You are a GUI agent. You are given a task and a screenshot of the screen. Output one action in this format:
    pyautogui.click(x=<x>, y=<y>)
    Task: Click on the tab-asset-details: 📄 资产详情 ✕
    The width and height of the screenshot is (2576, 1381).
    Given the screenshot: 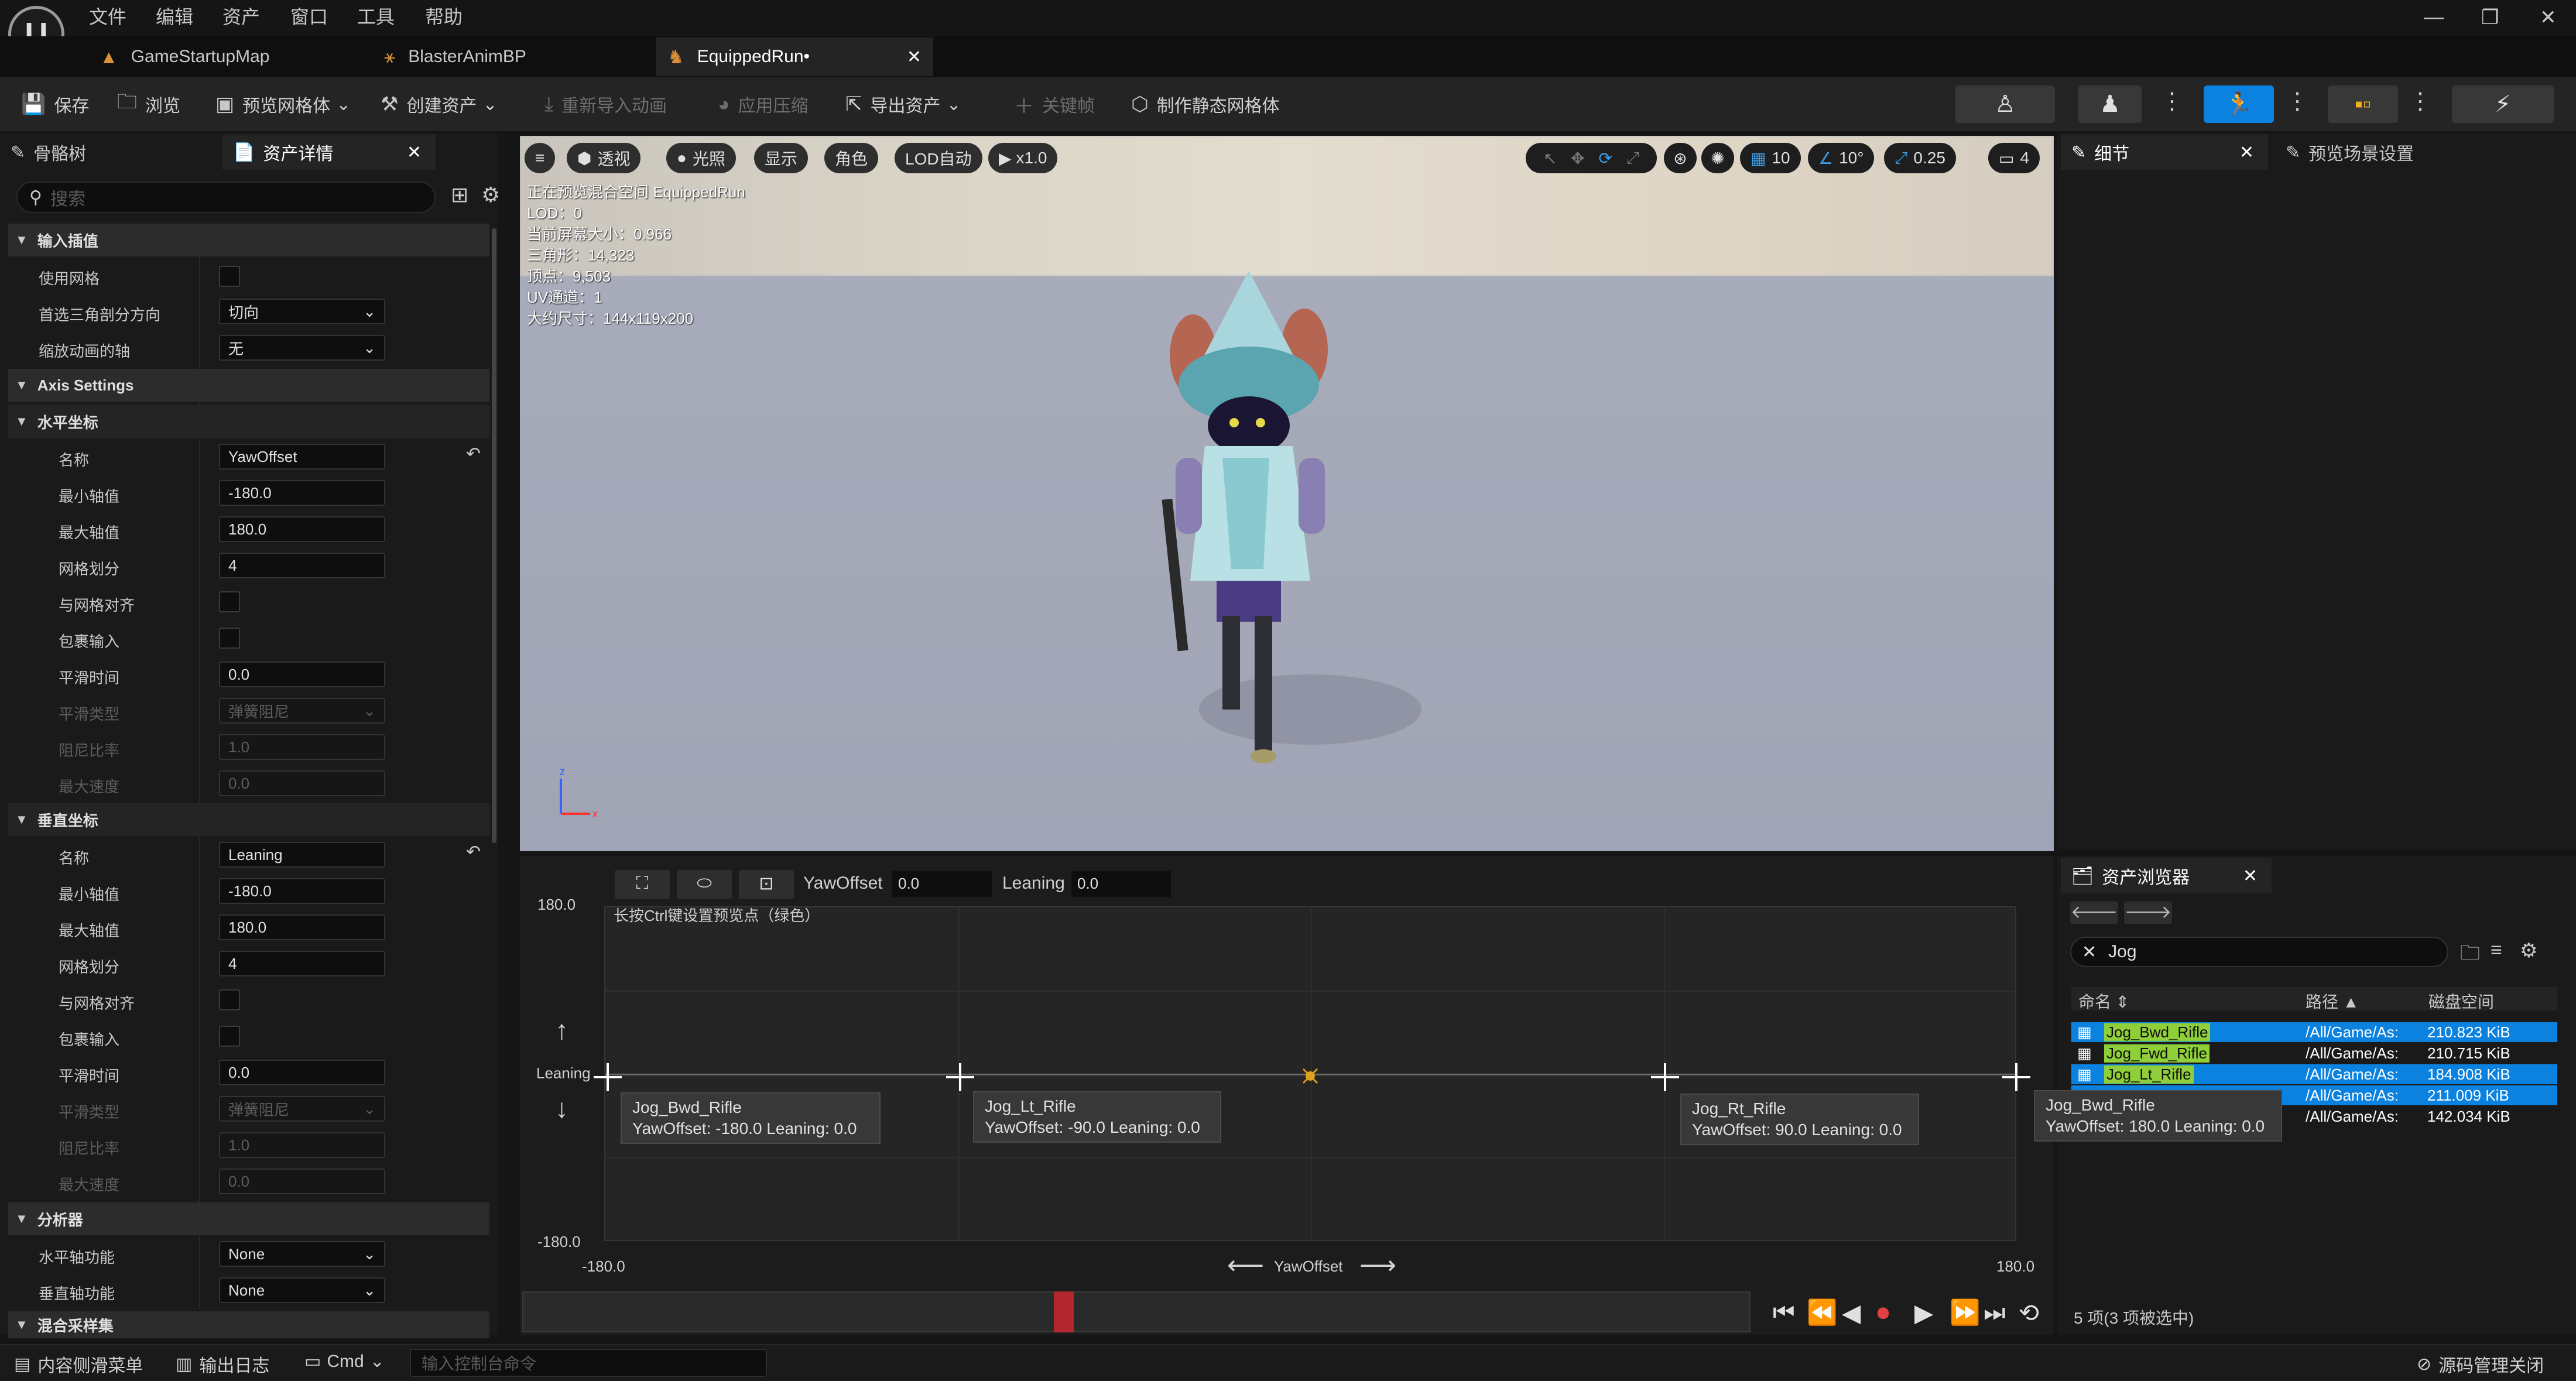 What is the action you would take?
    pyautogui.click(x=329, y=152)
    